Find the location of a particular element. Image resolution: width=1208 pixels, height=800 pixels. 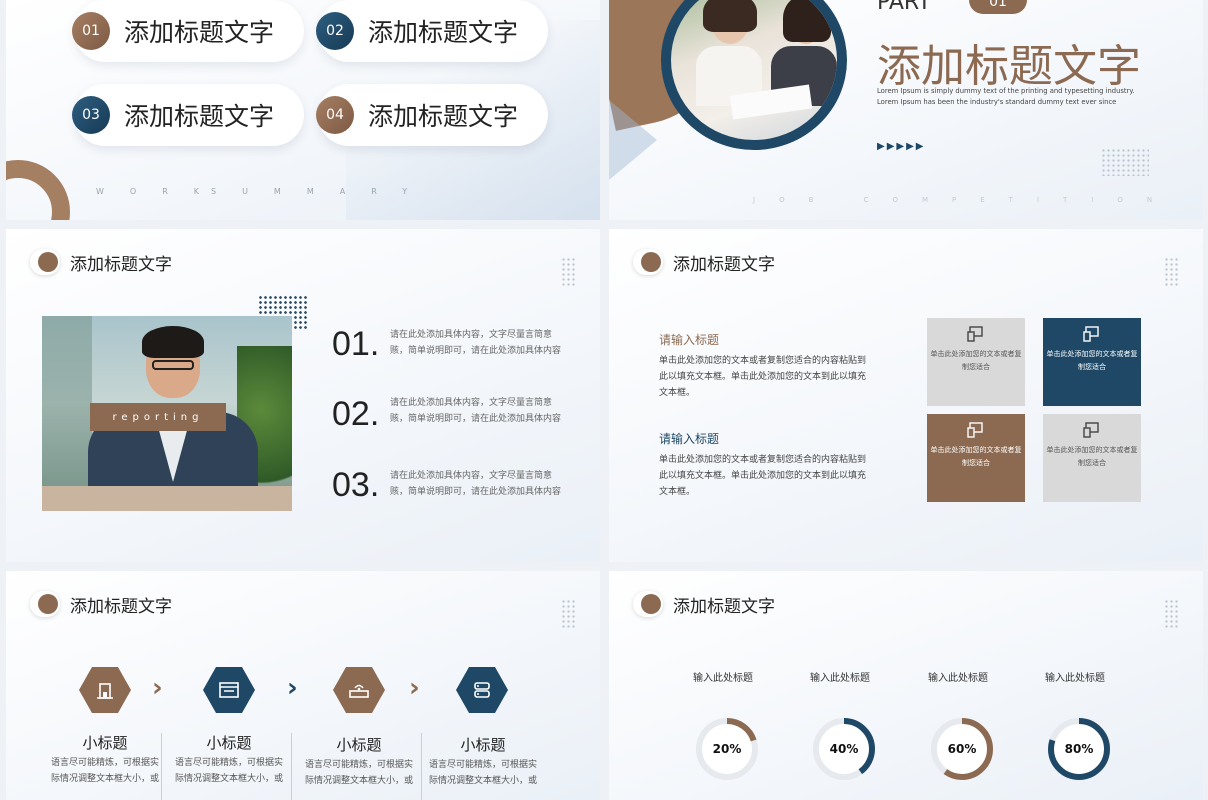

ring-value: 40% is located at coordinates (844, 749).